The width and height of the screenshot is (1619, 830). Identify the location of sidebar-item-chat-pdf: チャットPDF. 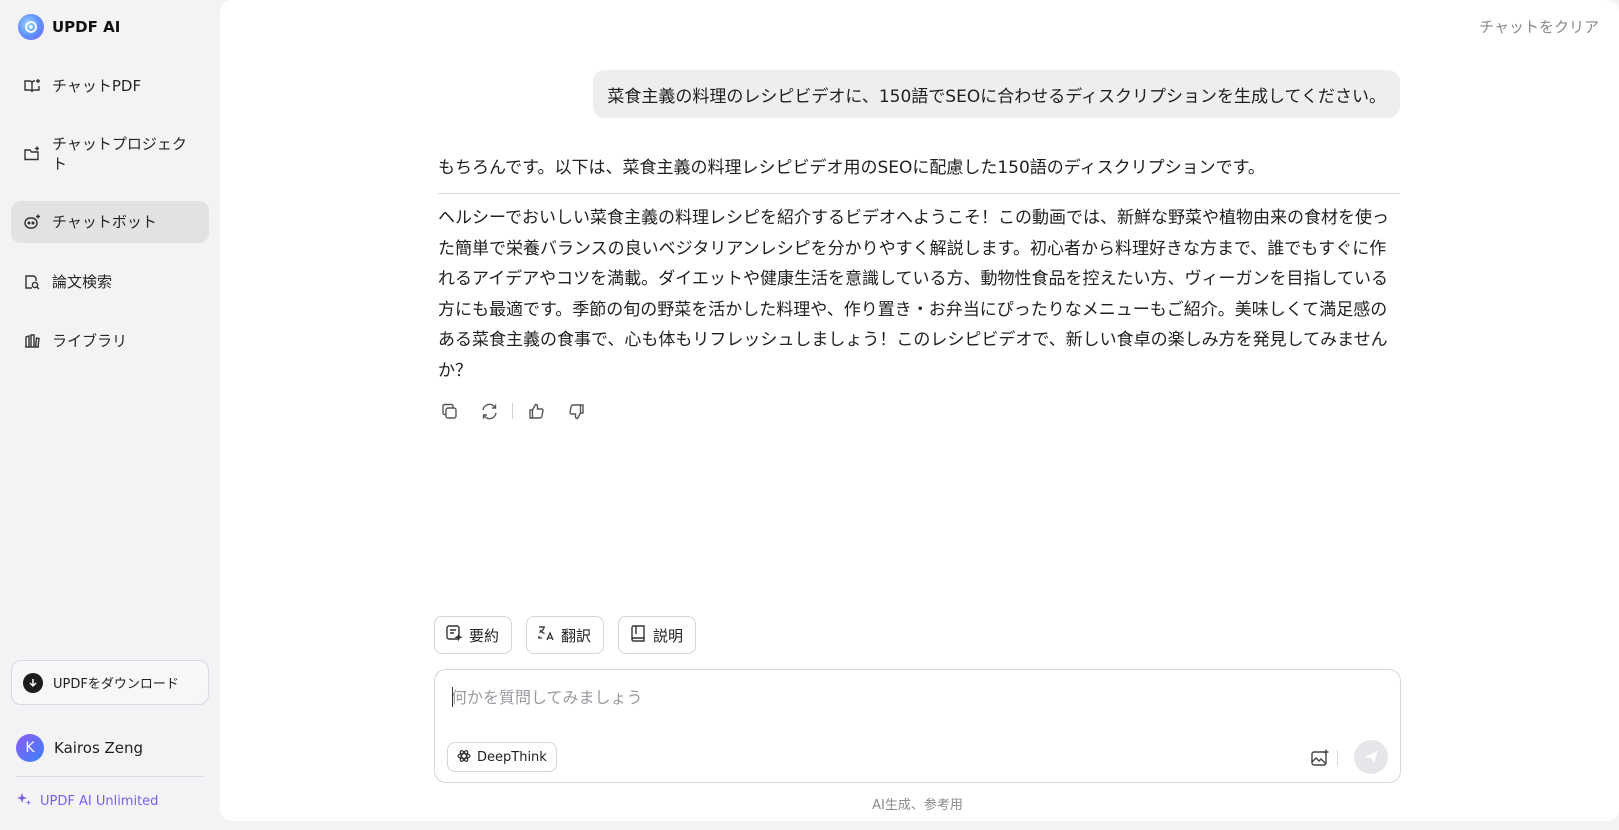
(110, 86).